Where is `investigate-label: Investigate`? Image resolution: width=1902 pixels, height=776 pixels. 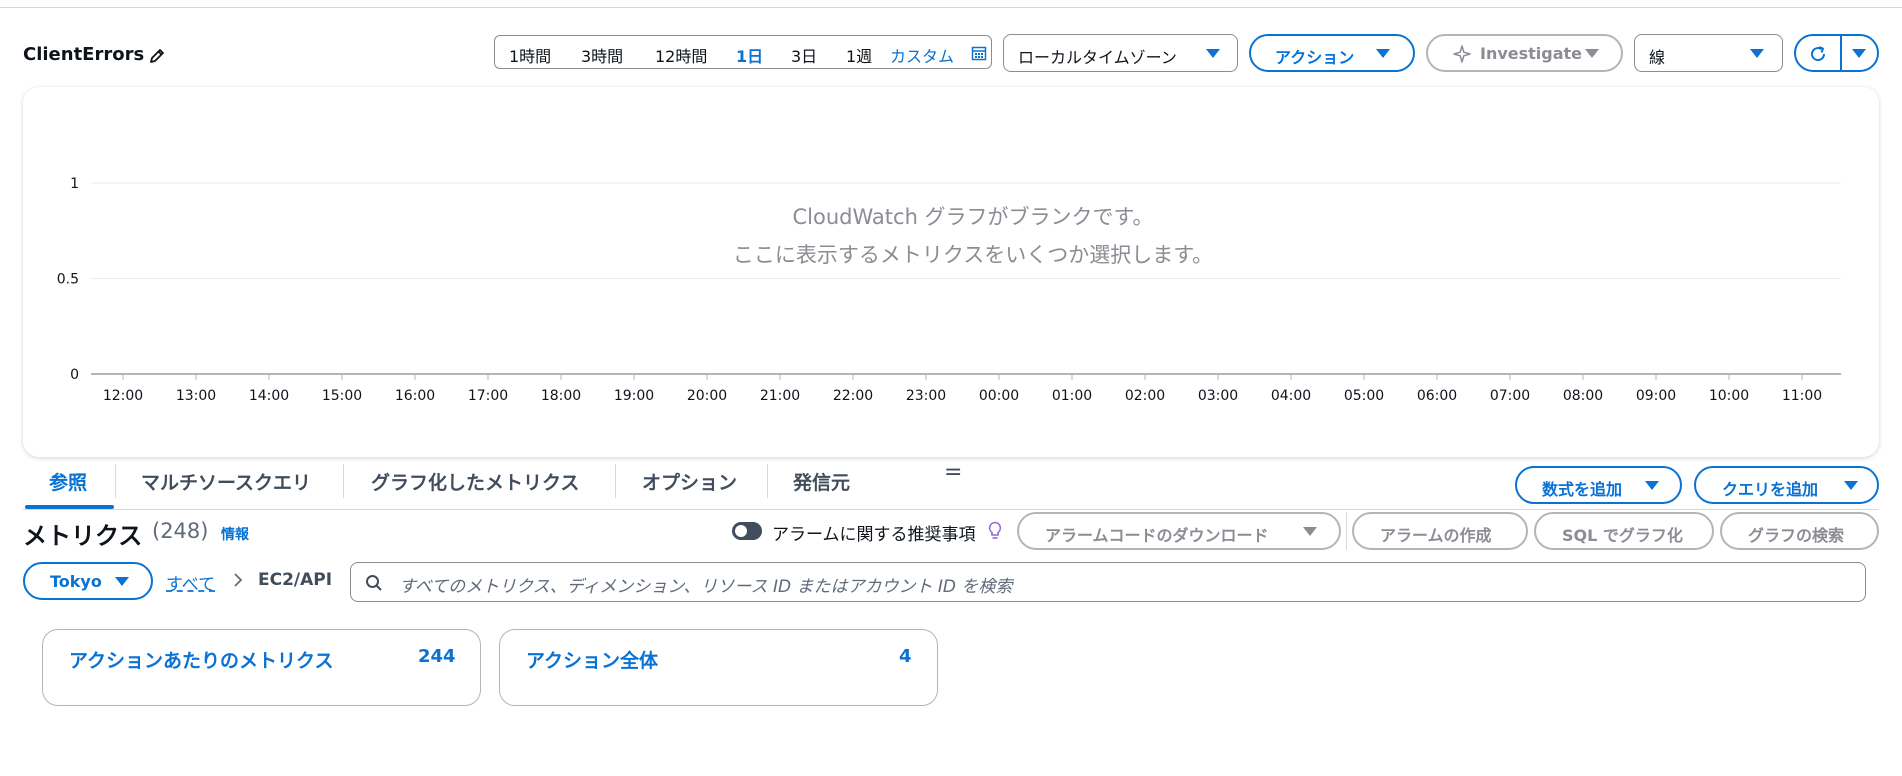
investigate-label: Investigate is located at coordinates (1531, 53).